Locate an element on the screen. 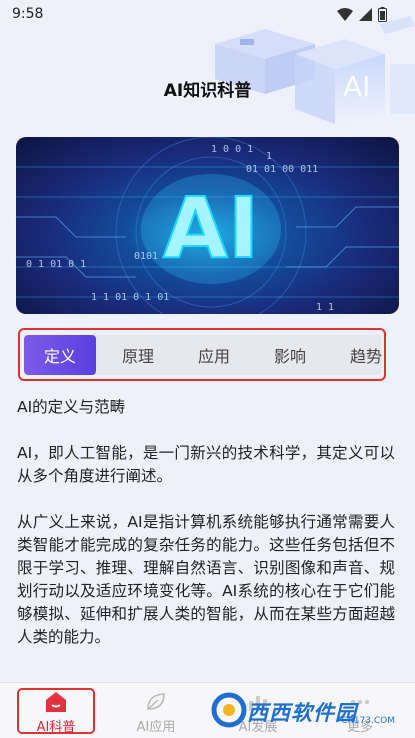  binary-snippet-4: 0 1 01 0 1 is located at coordinates (56, 264).